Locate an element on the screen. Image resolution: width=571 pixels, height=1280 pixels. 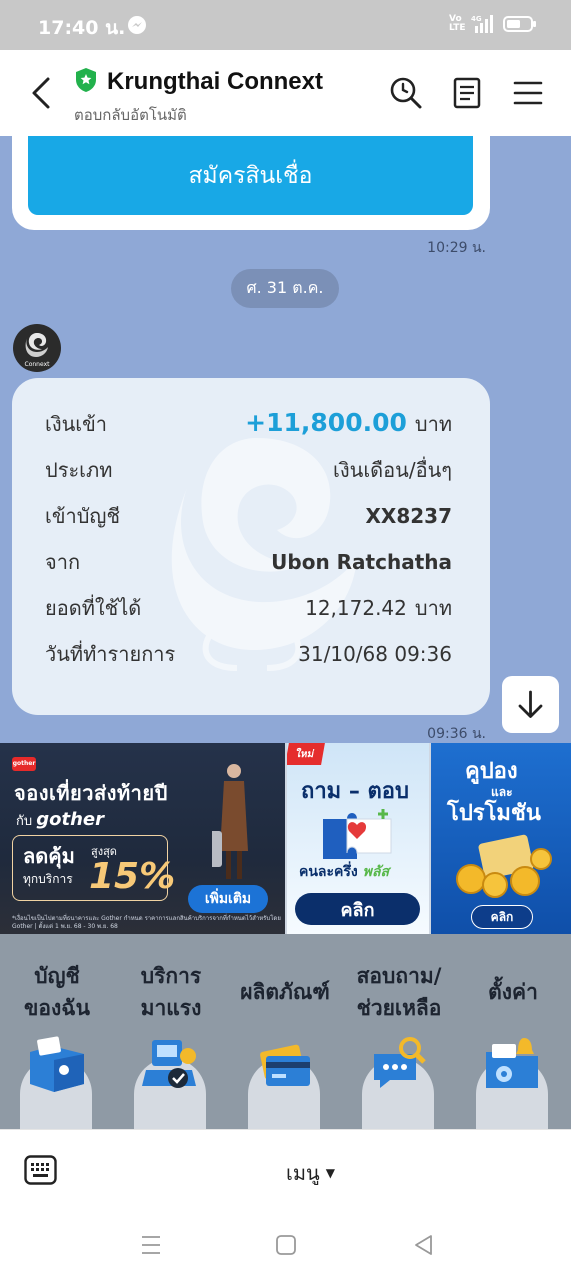
incoming-label: เงินเข้า is located at coordinates (76, 424).